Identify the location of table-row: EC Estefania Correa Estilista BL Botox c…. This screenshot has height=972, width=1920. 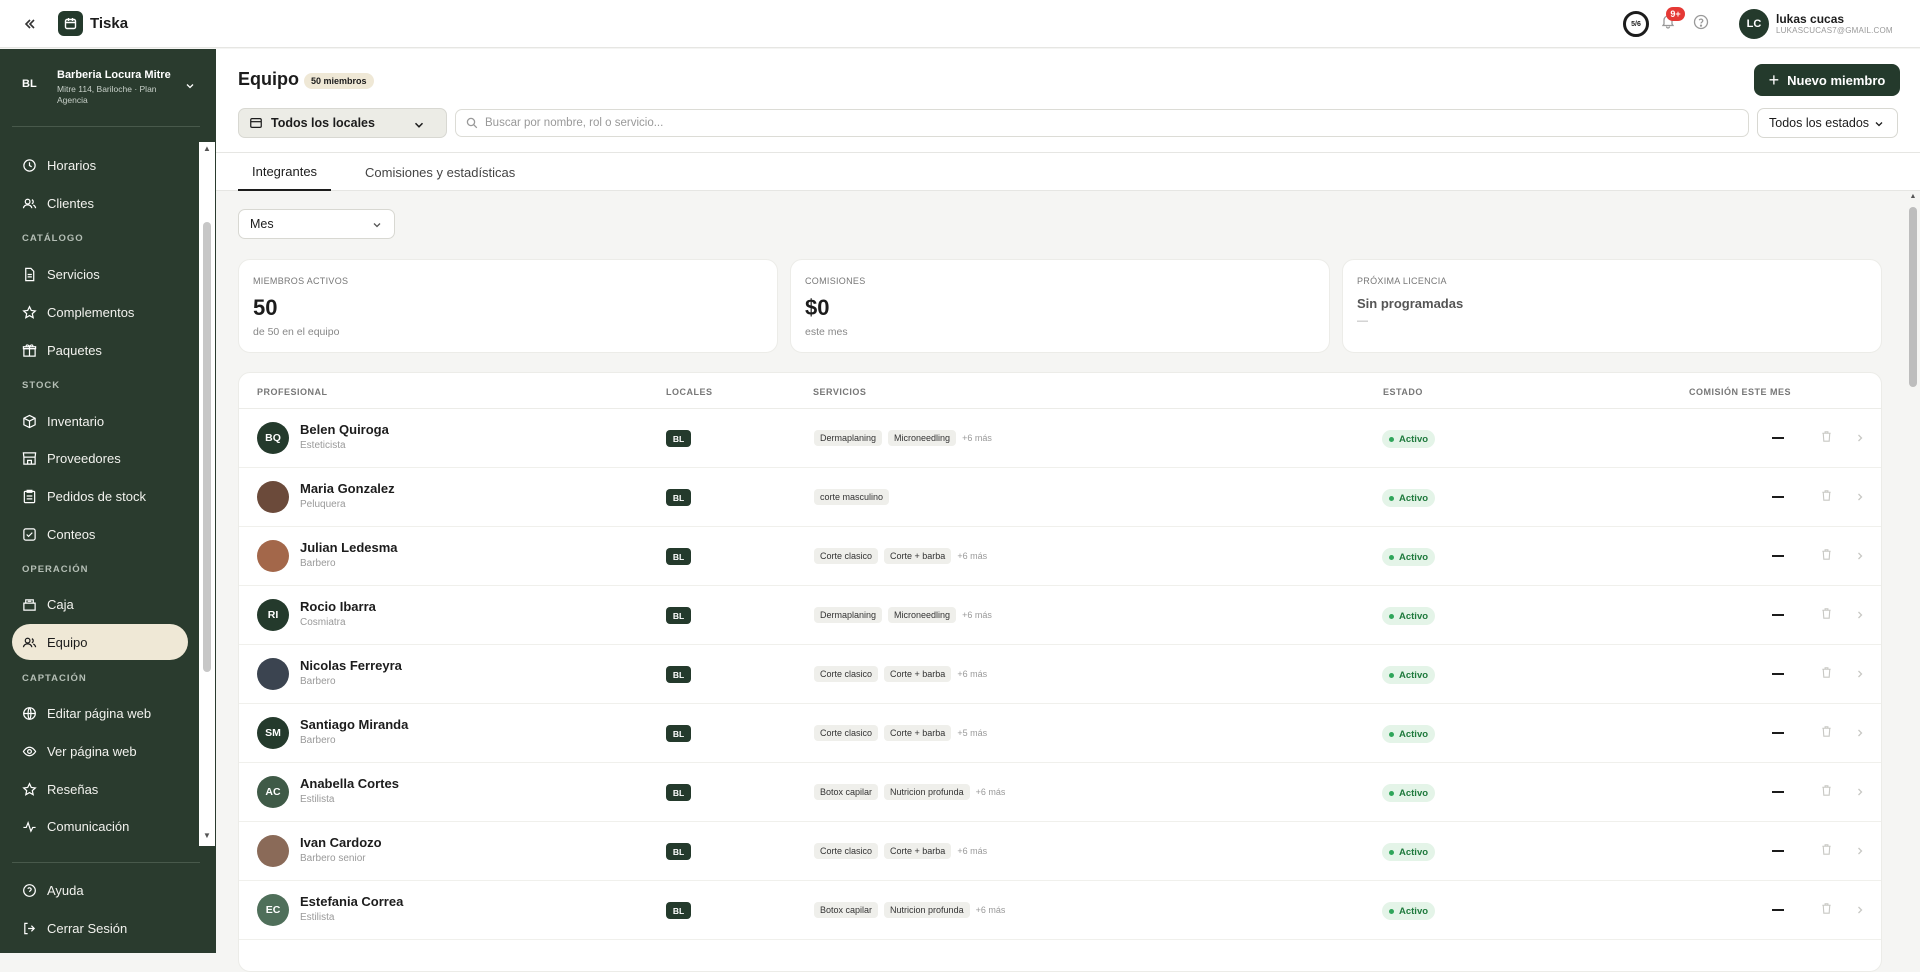
(1060, 910).